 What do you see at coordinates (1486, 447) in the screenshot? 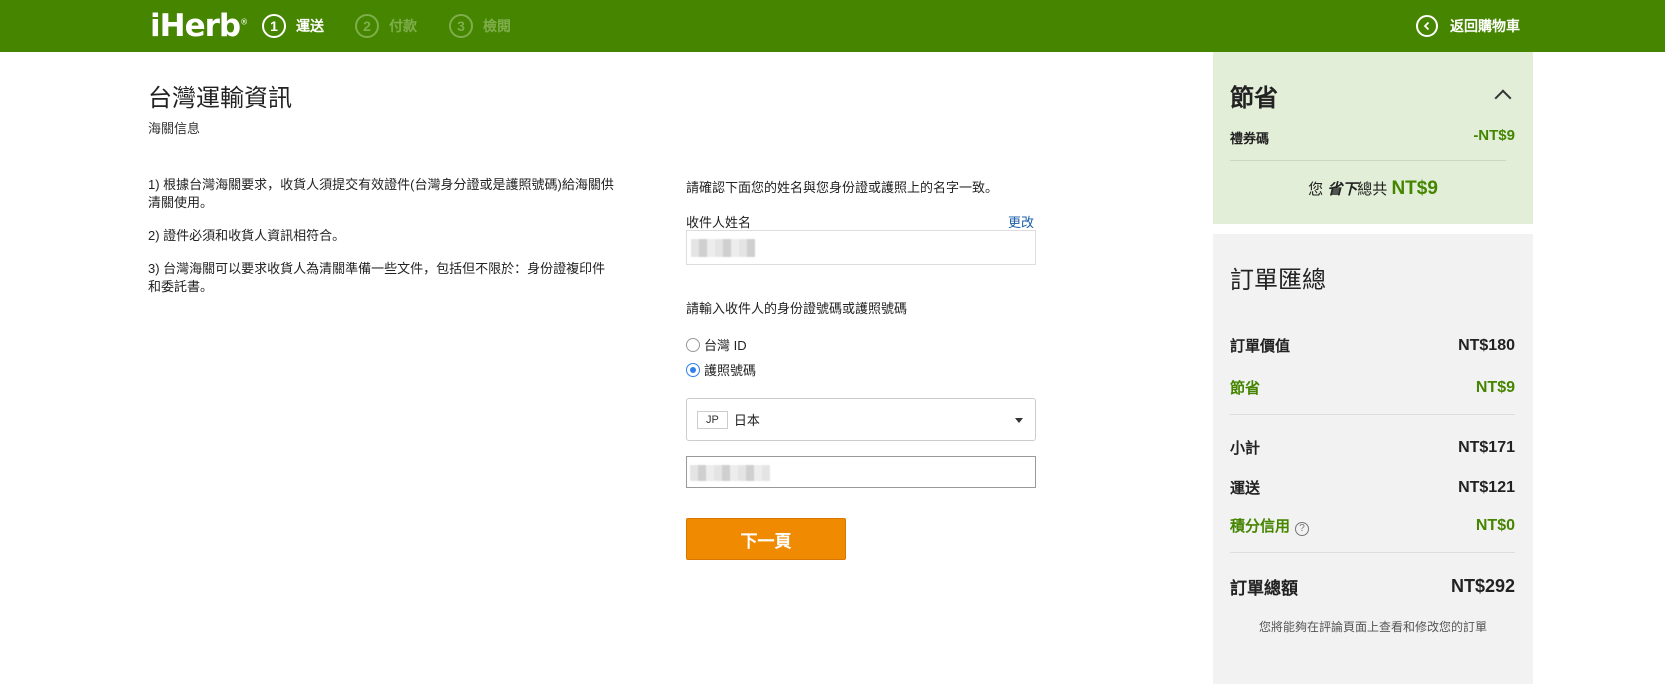
I see `summary-value: NT$171` at bounding box center [1486, 447].